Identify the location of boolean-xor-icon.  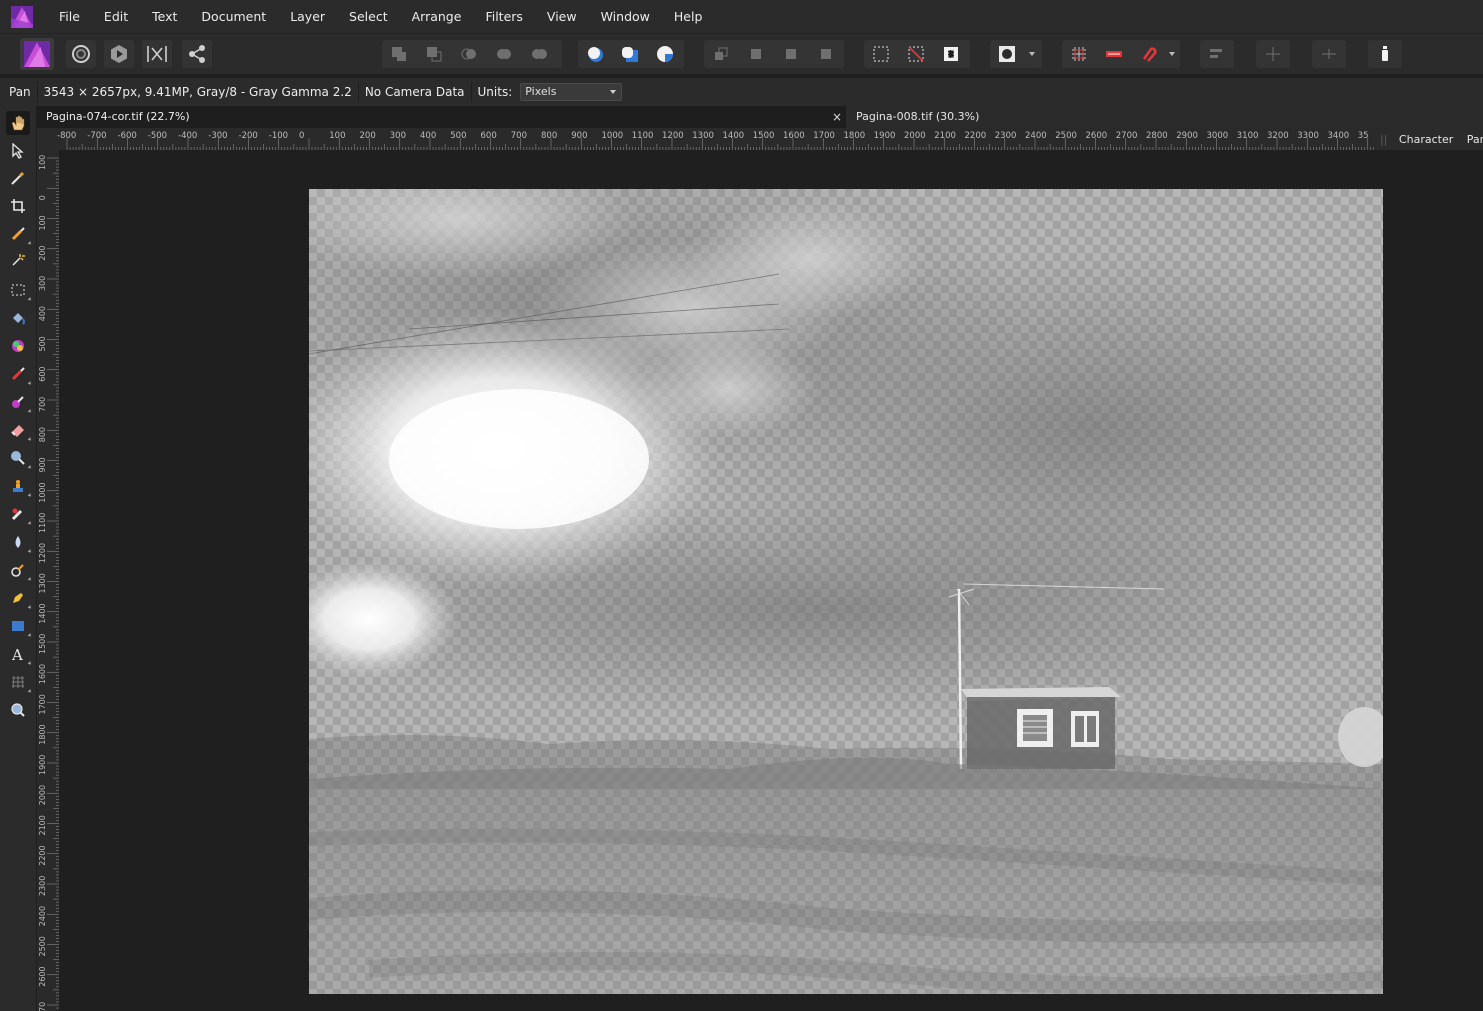
(504, 54).